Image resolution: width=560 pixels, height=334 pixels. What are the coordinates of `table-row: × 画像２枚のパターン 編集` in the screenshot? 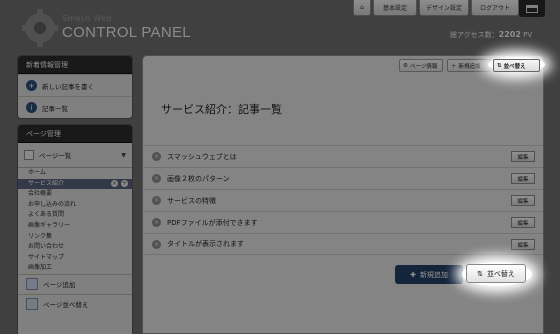 It's located at (343, 178).